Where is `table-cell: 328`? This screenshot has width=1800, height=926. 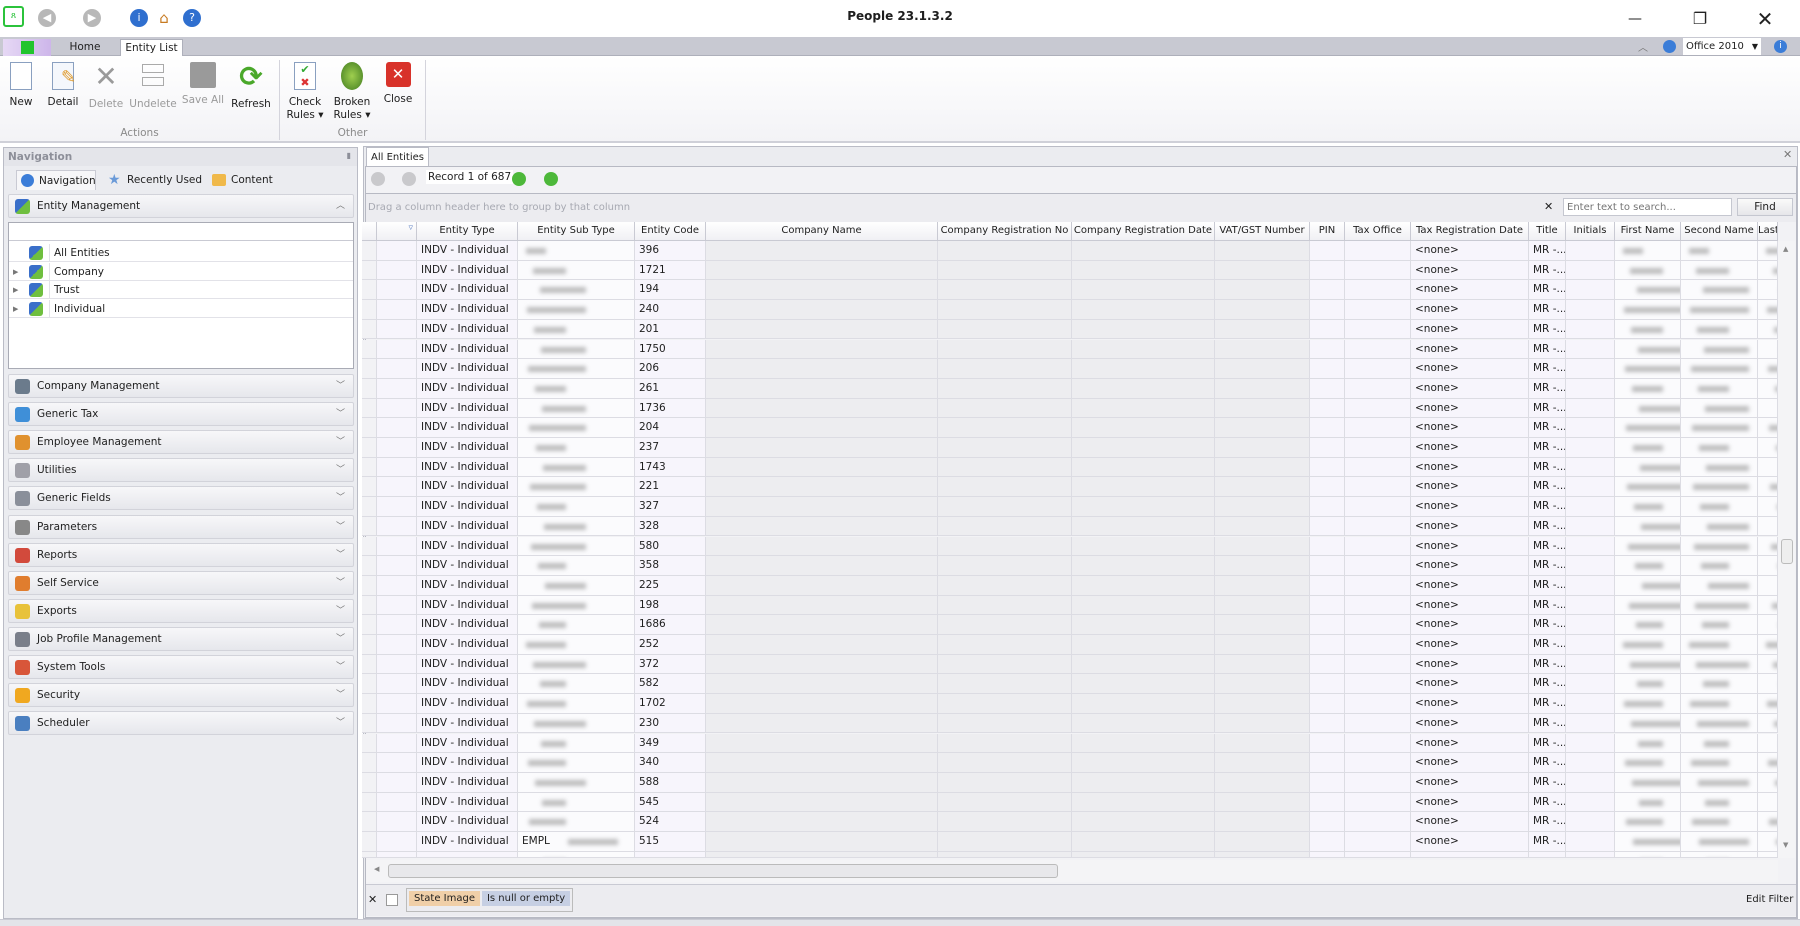
table-cell: 328 is located at coordinates (670, 526).